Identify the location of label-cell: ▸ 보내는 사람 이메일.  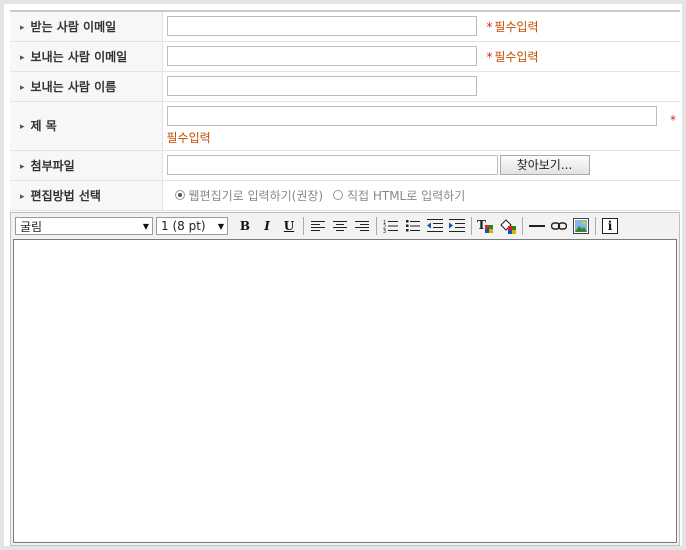
(86, 56).